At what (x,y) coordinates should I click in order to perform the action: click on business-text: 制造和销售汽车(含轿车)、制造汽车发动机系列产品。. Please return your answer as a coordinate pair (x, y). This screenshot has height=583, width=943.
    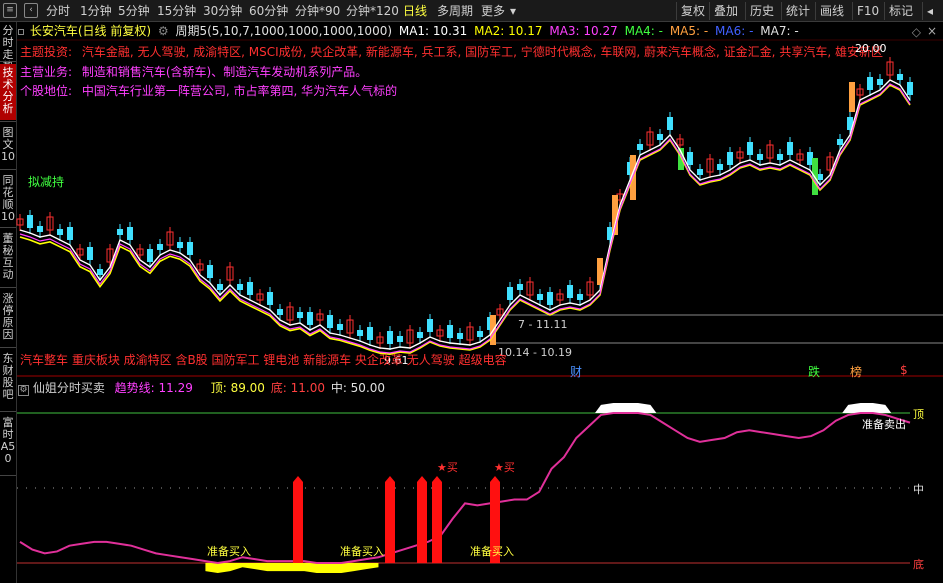
    Looking at the image, I should click on (224, 72).